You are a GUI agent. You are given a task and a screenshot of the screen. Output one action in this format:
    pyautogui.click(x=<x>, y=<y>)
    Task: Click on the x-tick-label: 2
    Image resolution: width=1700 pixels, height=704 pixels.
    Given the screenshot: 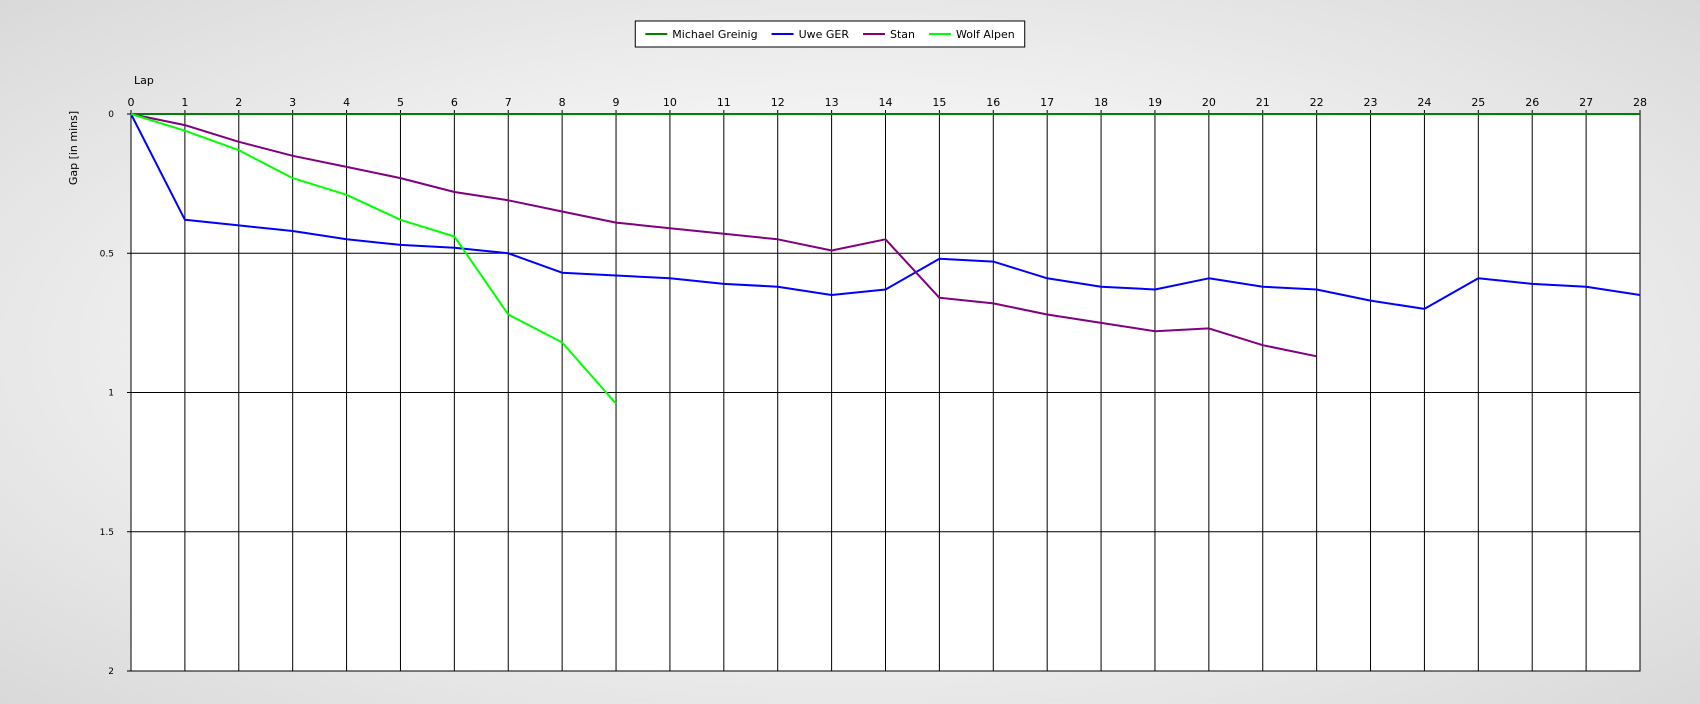 What is the action you would take?
    pyautogui.click(x=238, y=102)
    